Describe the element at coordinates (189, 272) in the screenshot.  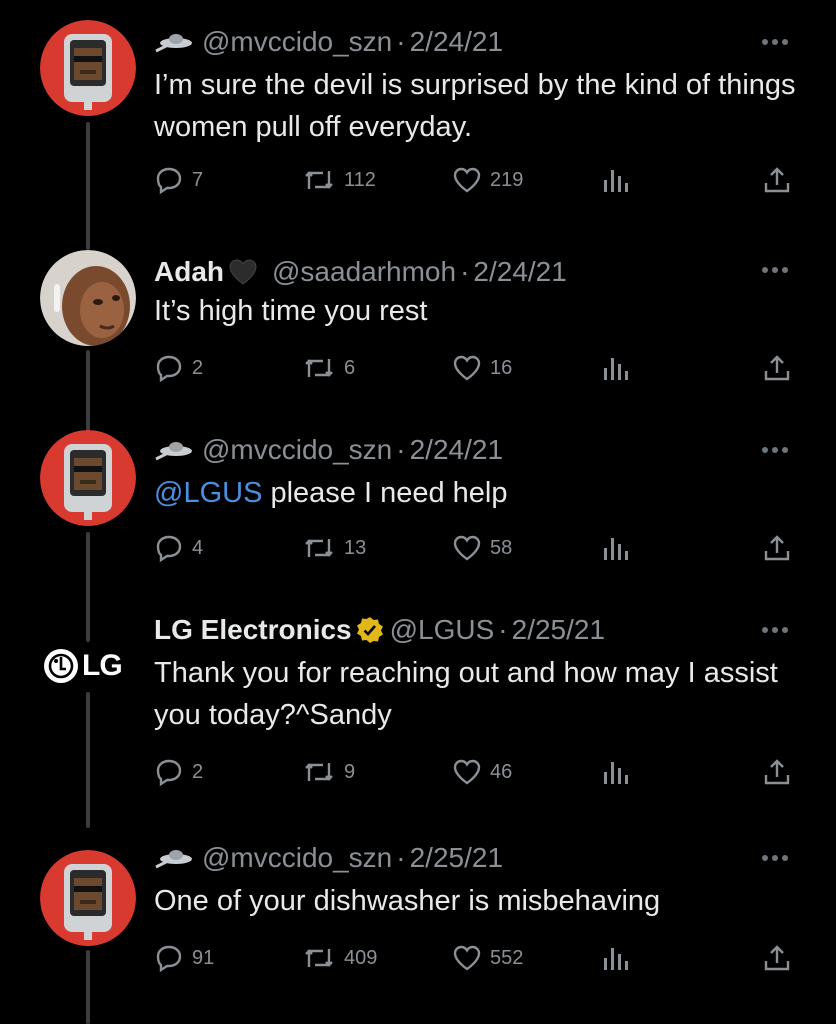
I see `display-name: Adah` at that location.